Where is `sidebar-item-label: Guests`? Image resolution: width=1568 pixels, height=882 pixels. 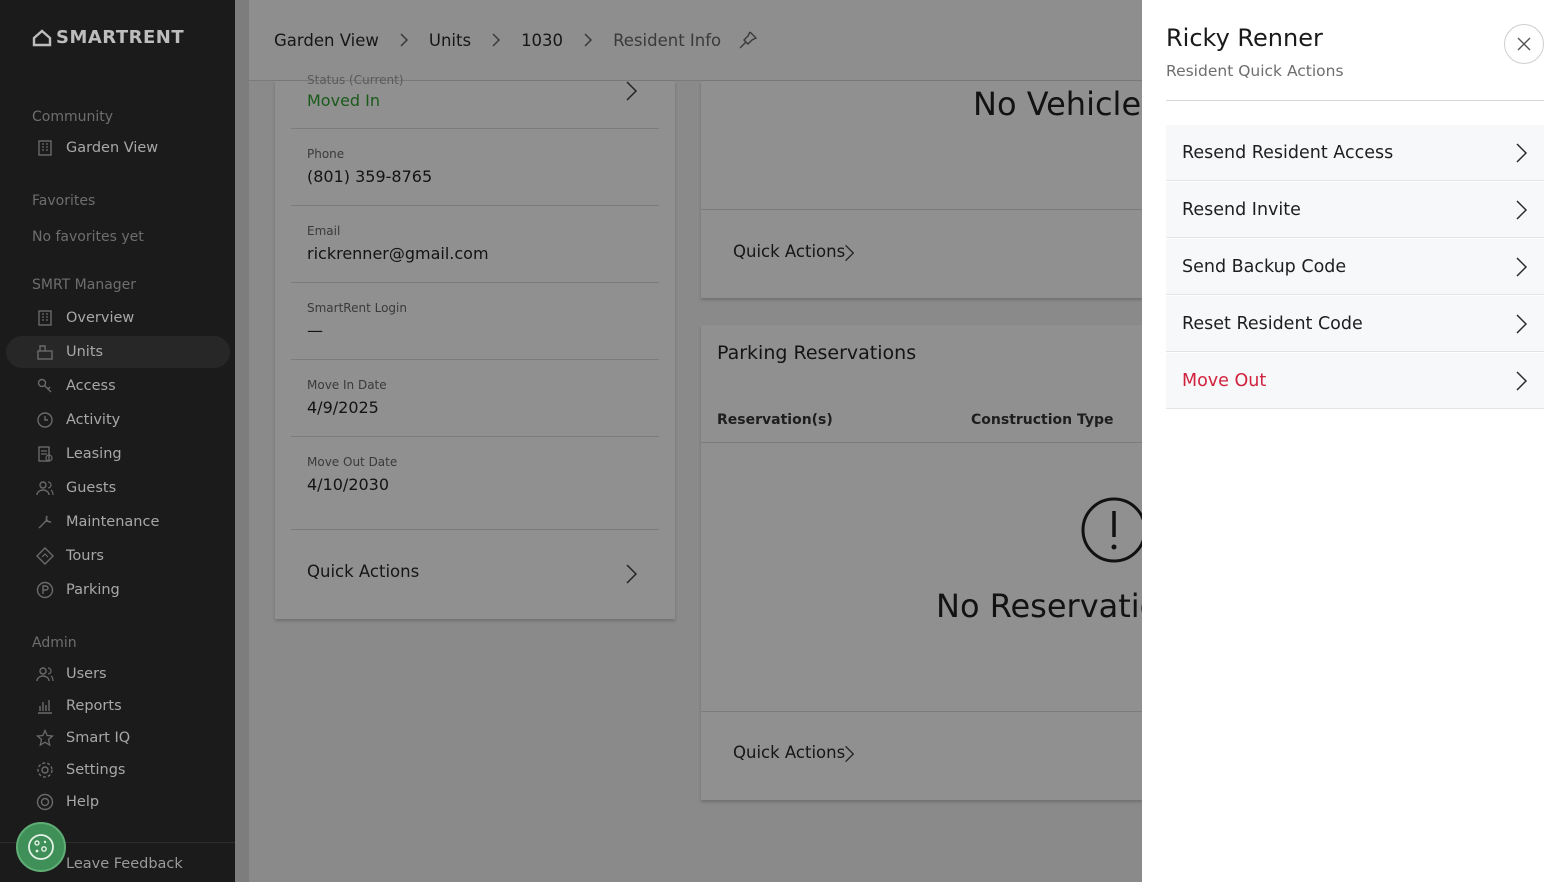 sidebar-item-label: Guests is located at coordinates (91, 488).